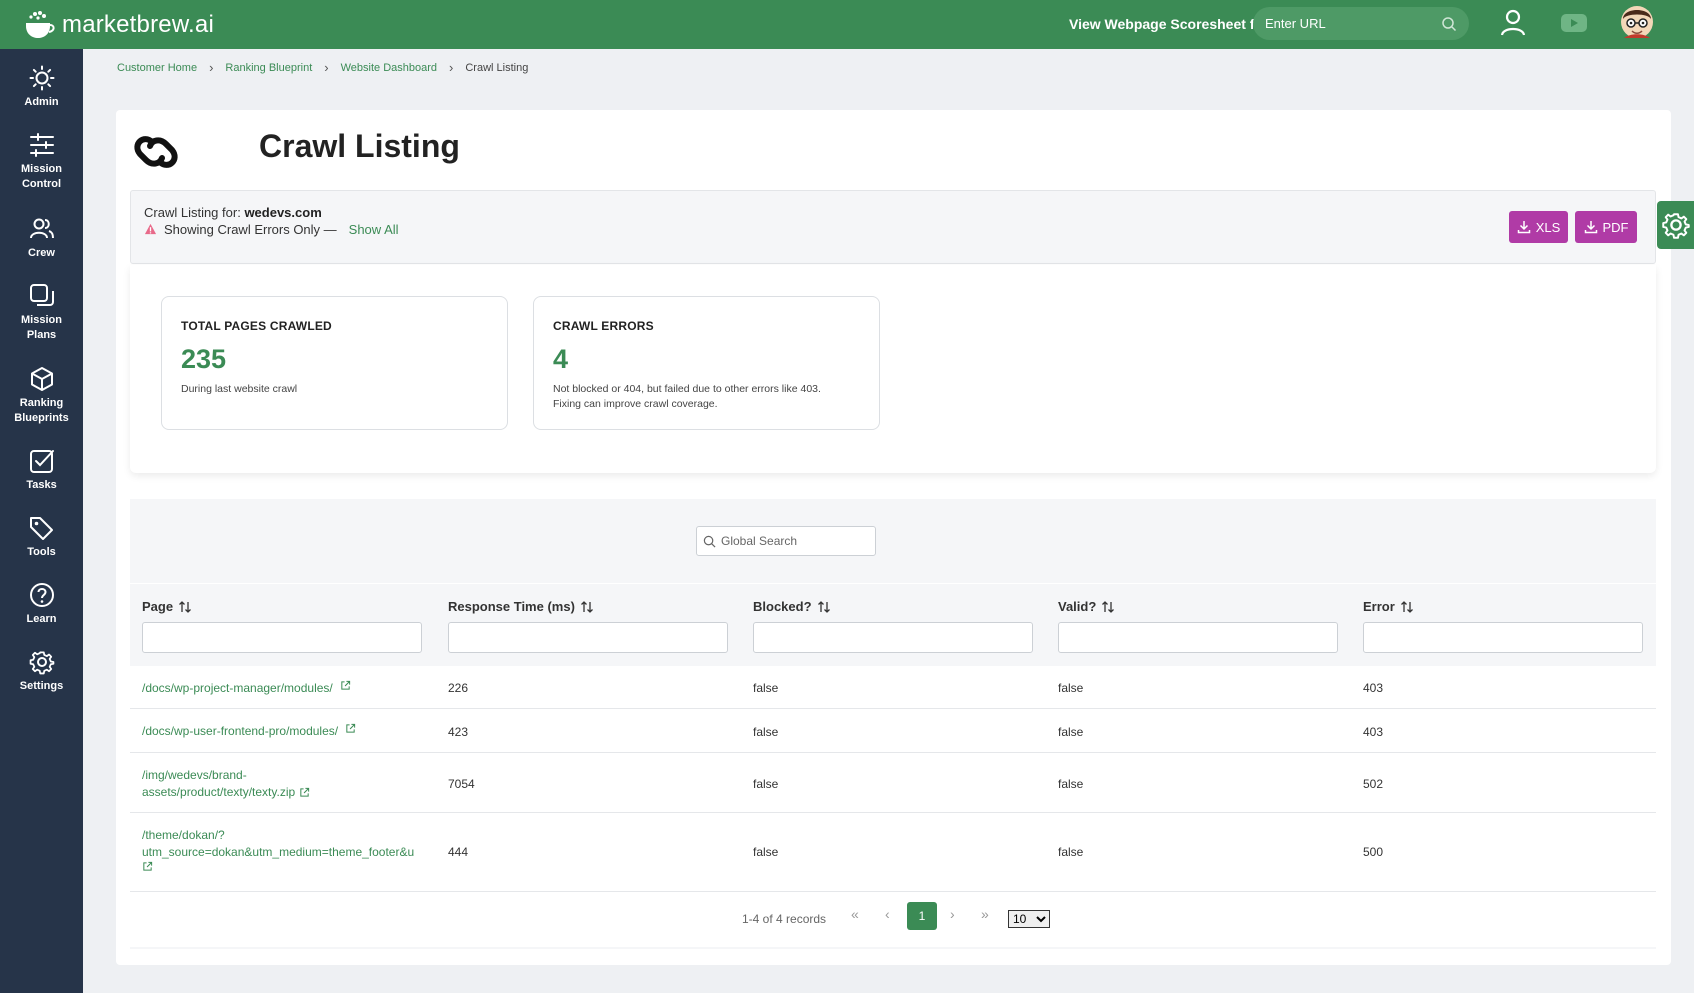  What do you see at coordinates (784, 919) in the screenshot?
I see `records-count: 1-4 of 4 records` at bounding box center [784, 919].